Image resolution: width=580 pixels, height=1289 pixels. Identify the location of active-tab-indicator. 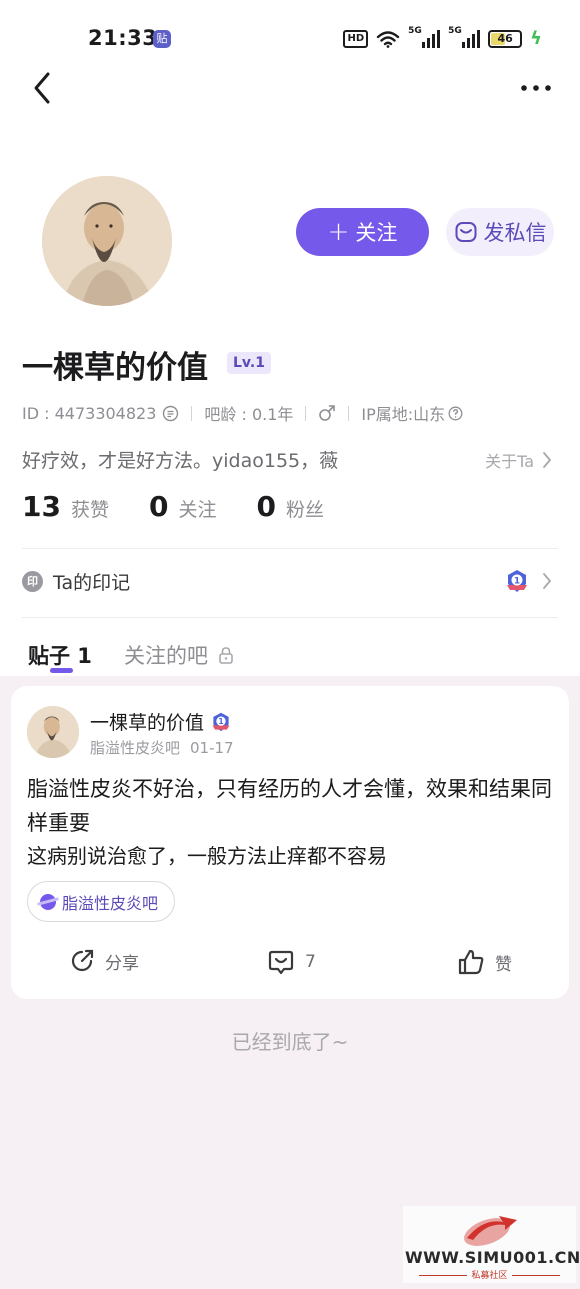
(61, 670).